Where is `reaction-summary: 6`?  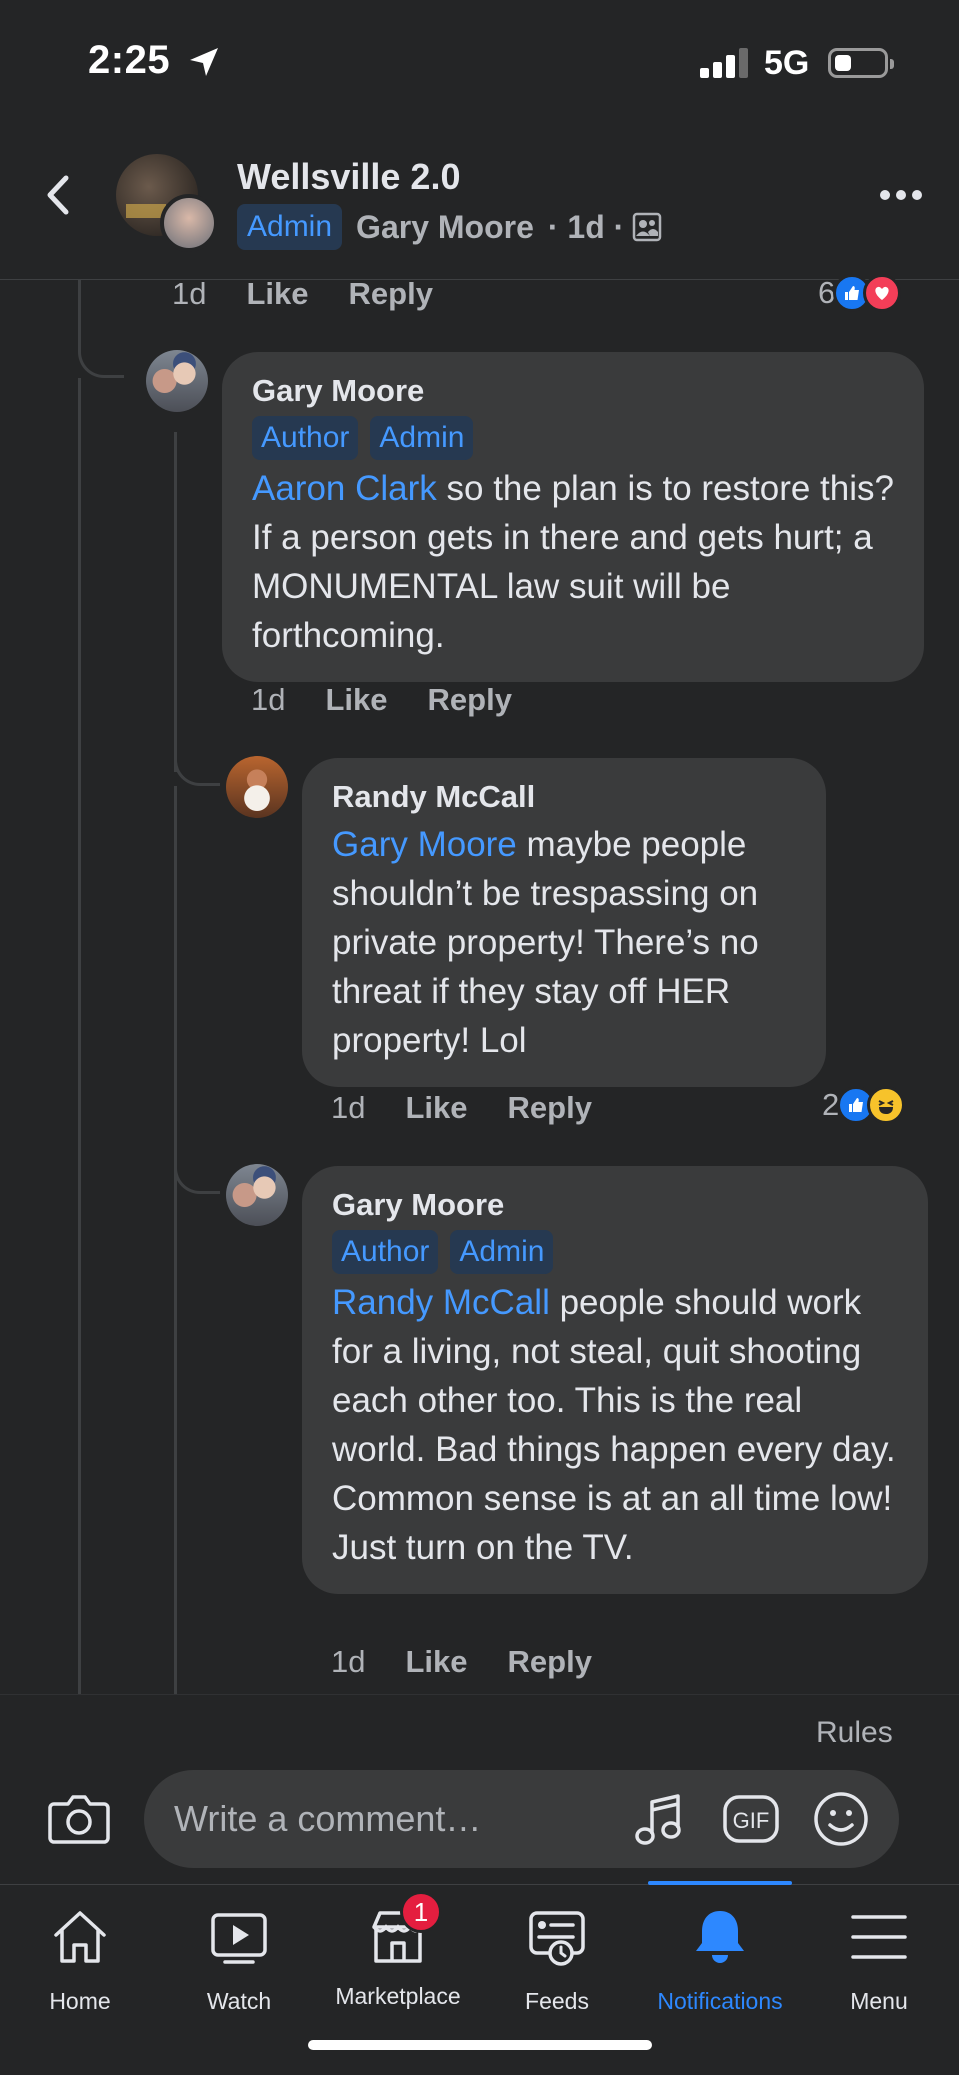 reaction-summary: 6 is located at coordinates (860, 293).